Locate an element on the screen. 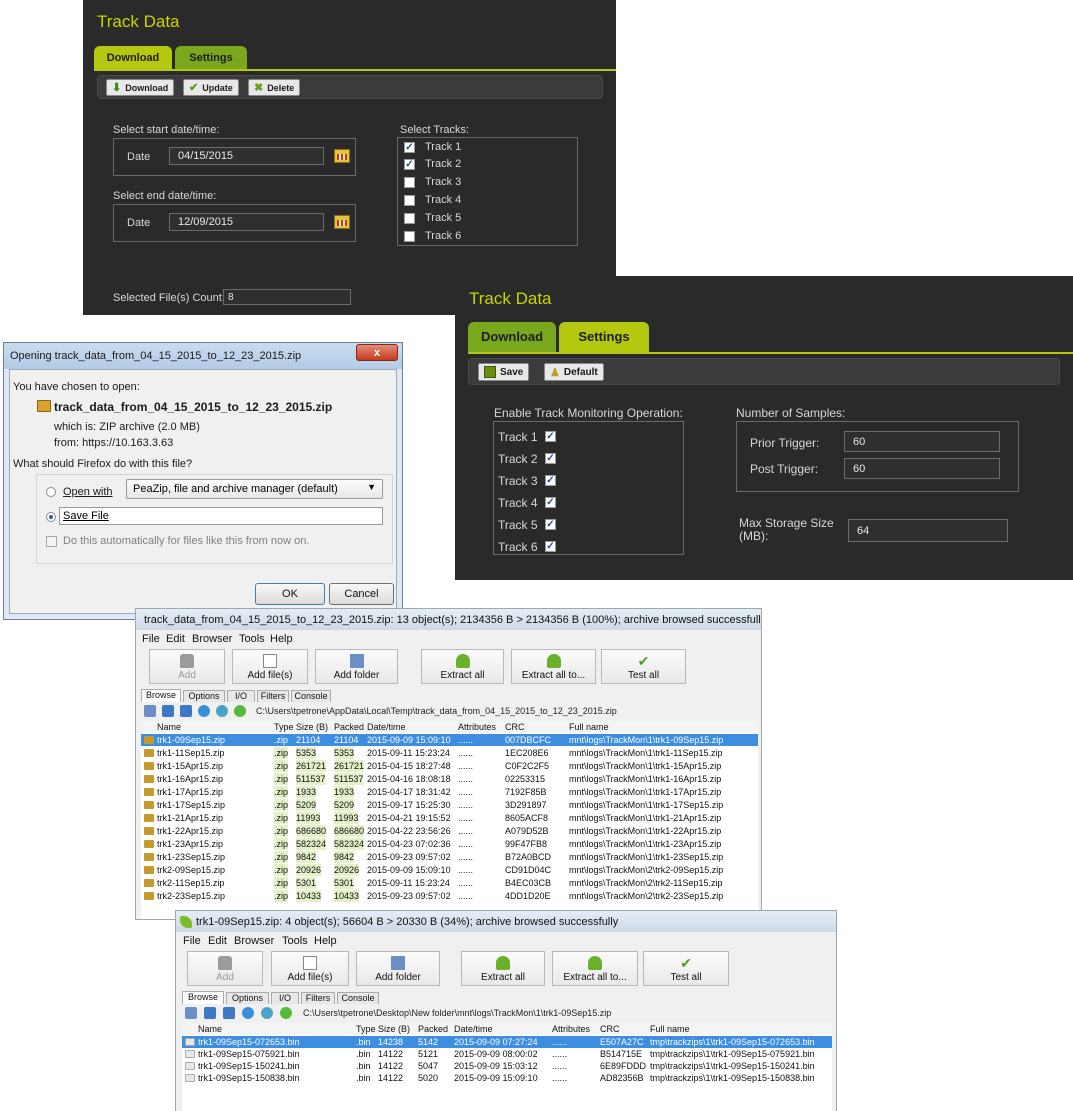 This screenshot has width=1073, height=1111. start-date-input: 04/15/2015 is located at coordinates (246, 156).